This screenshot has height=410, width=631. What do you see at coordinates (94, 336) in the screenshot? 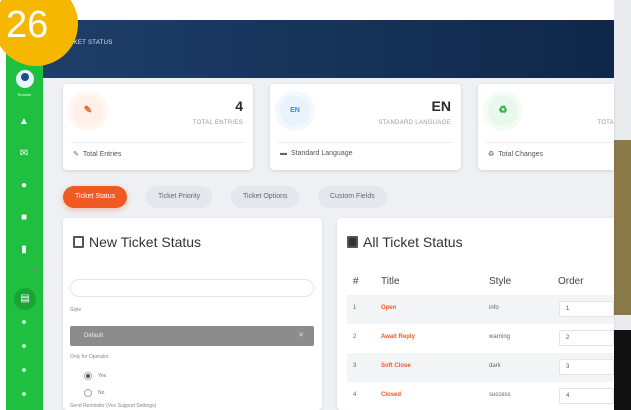
I see `style-select-value: Default` at bounding box center [94, 336].